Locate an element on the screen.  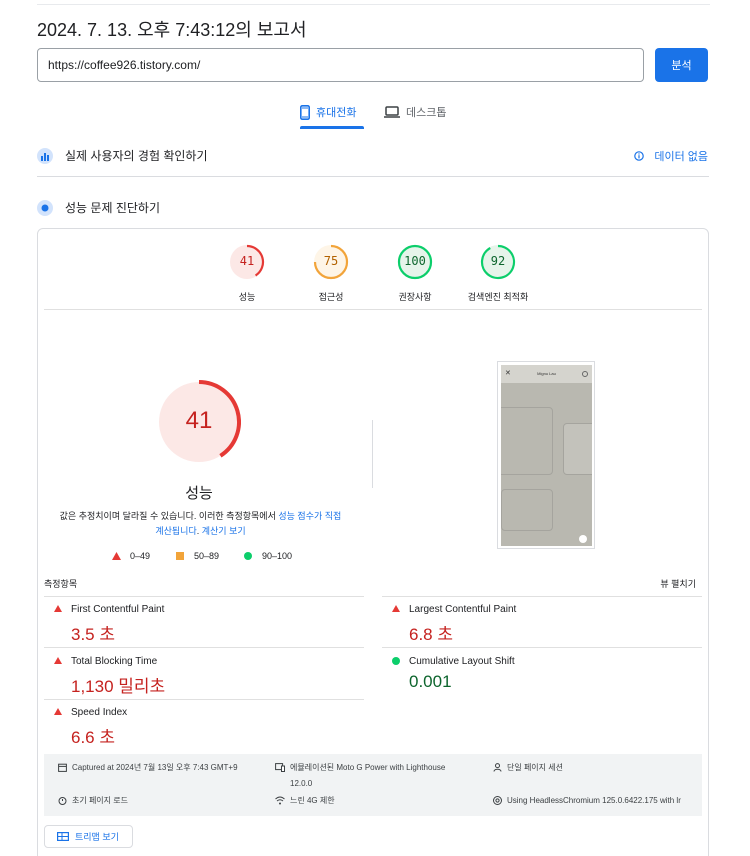
performance-title: 성능 is located at coordinates (199, 493).